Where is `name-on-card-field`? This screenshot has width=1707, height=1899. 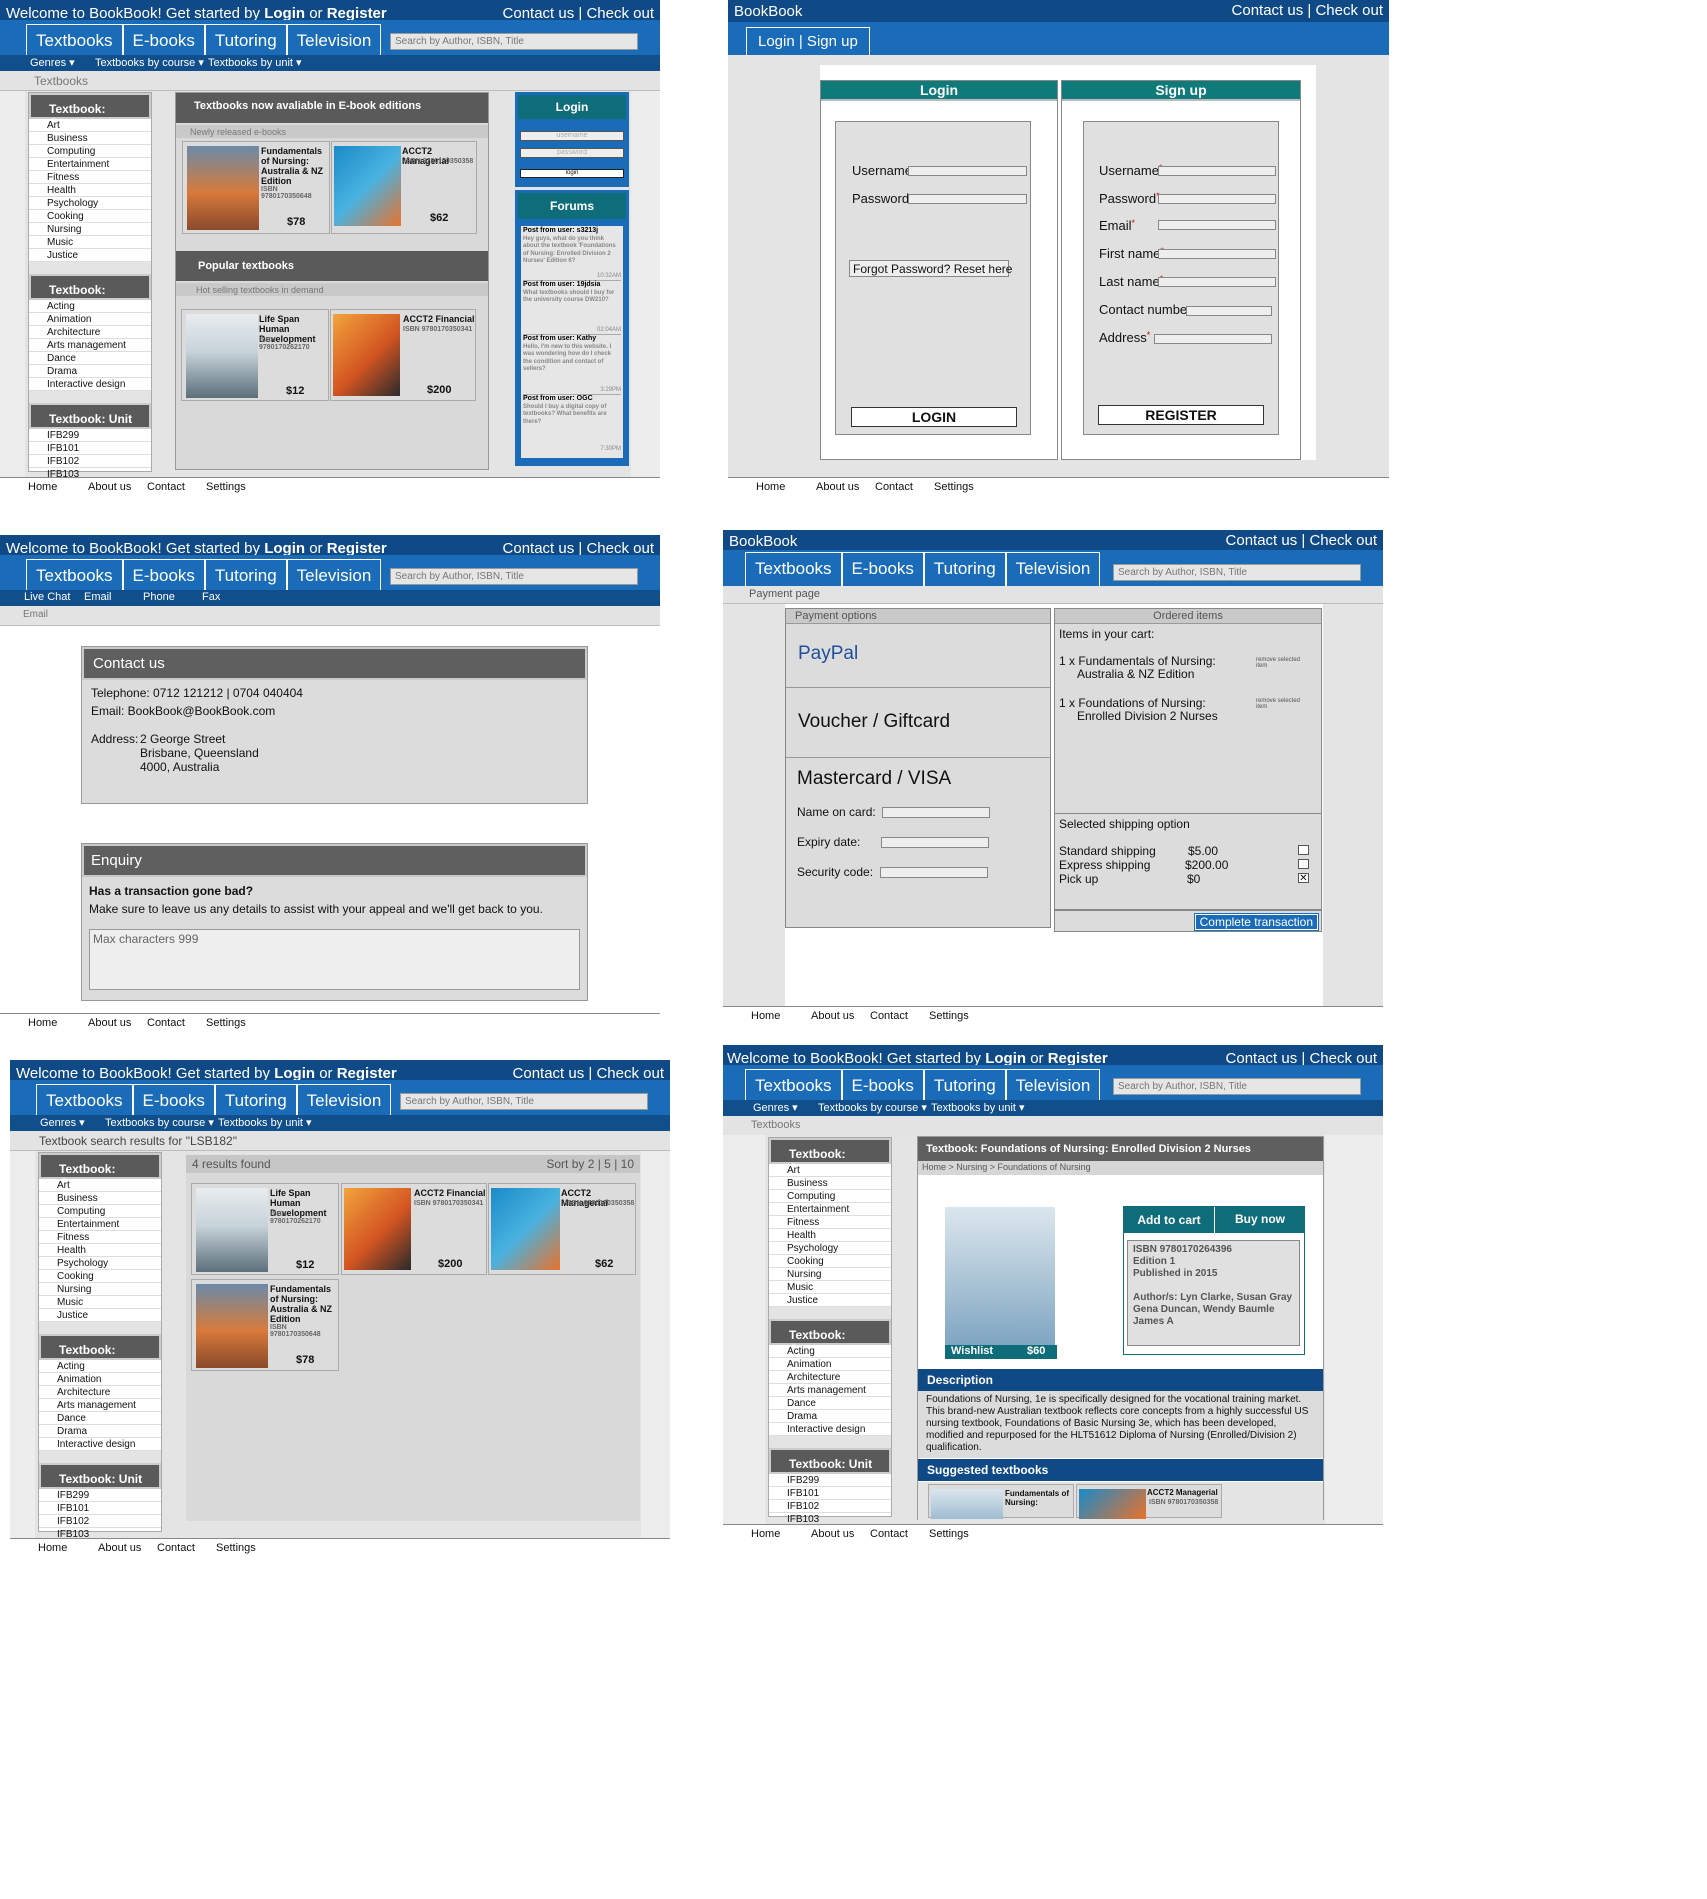 name-on-card-field is located at coordinates (936, 812).